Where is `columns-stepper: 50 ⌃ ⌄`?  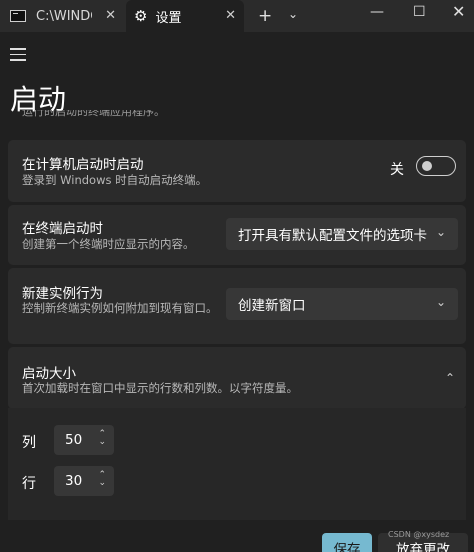
columns-stepper: 50 ⌃ ⌄ is located at coordinates (84, 440).